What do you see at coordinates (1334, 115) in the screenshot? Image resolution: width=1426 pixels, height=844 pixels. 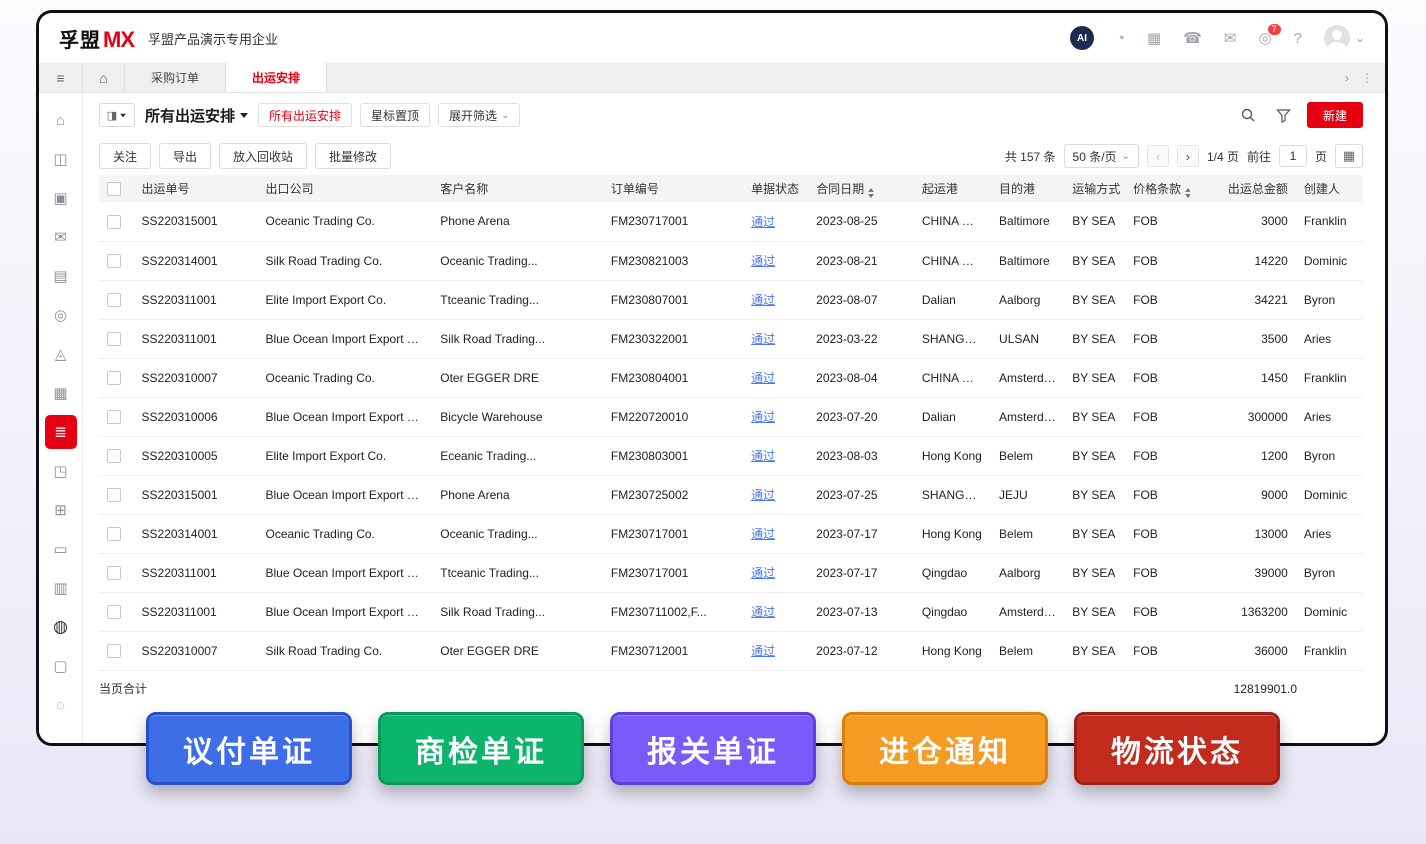 I see `new-button: 新建` at bounding box center [1334, 115].